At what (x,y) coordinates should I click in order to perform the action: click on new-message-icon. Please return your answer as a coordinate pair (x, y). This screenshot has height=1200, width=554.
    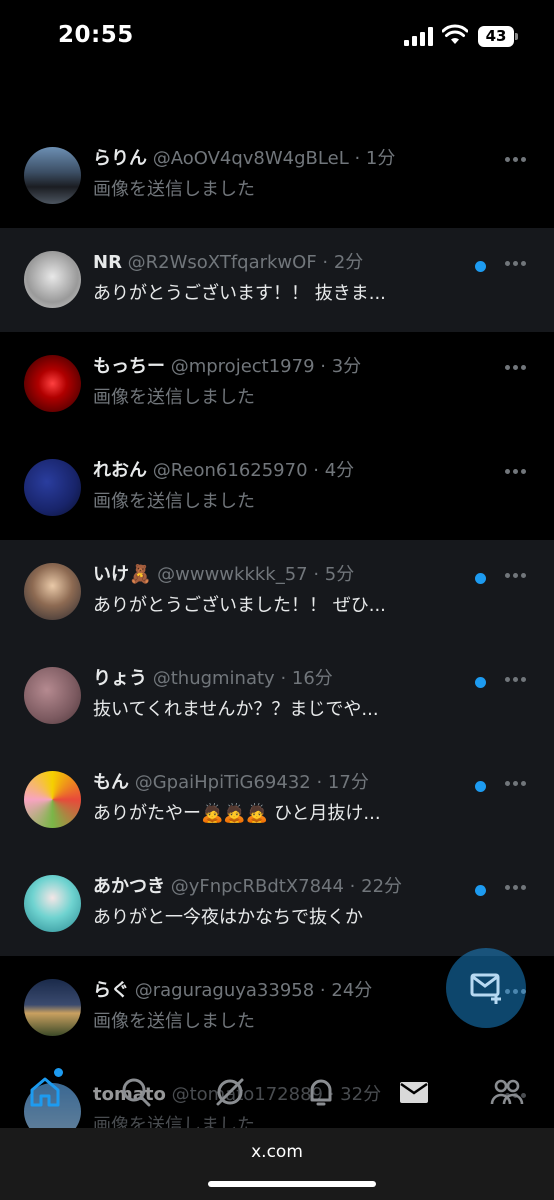
    Looking at the image, I should click on (485, 988).